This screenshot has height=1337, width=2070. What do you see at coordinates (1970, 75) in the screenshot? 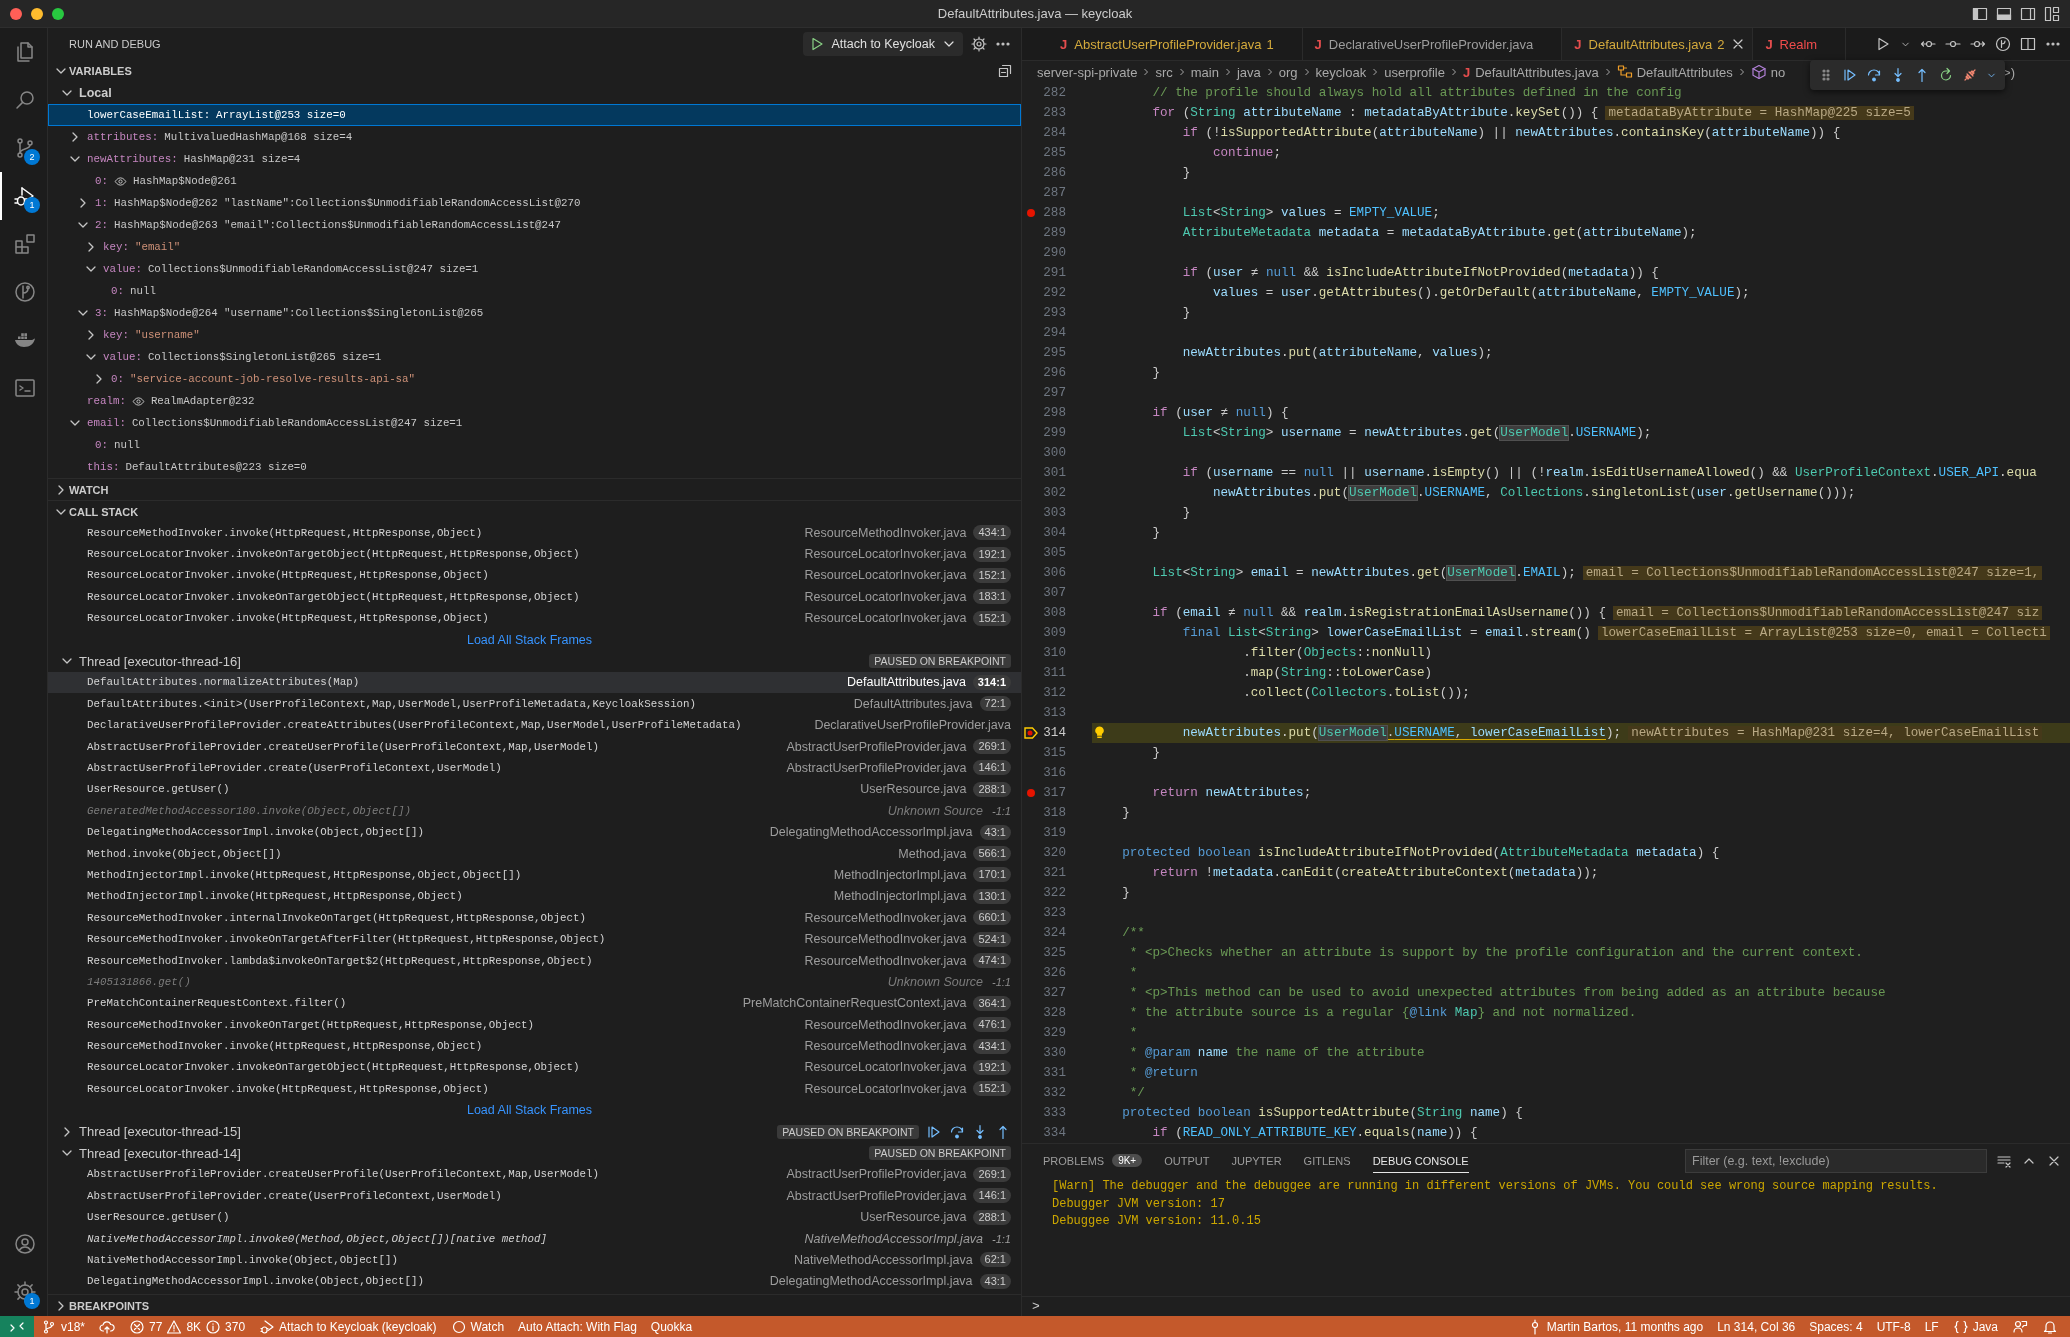
I see `plug-icon` at bounding box center [1970, 75].